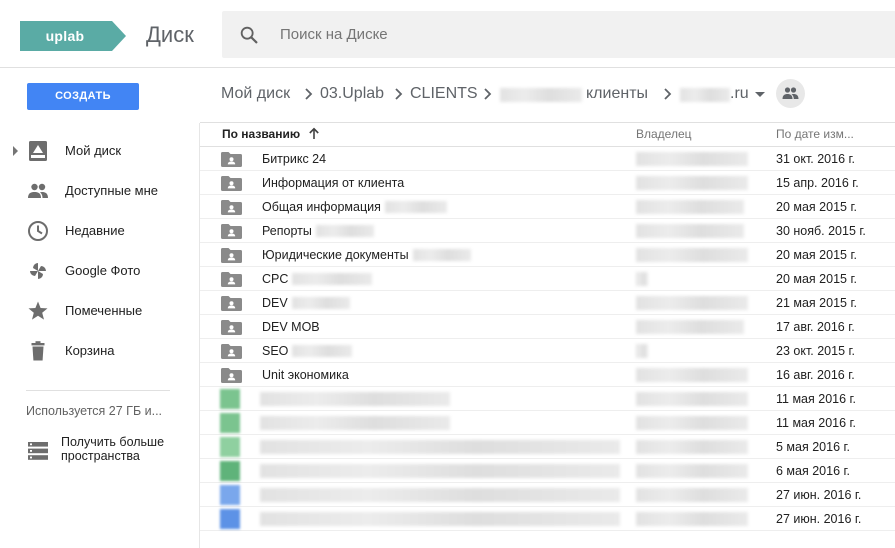 This screenshot has width=895, height=548. Describe the element at coordinates (38, 351) in the screenshot. I see `trash-icon` at that location.